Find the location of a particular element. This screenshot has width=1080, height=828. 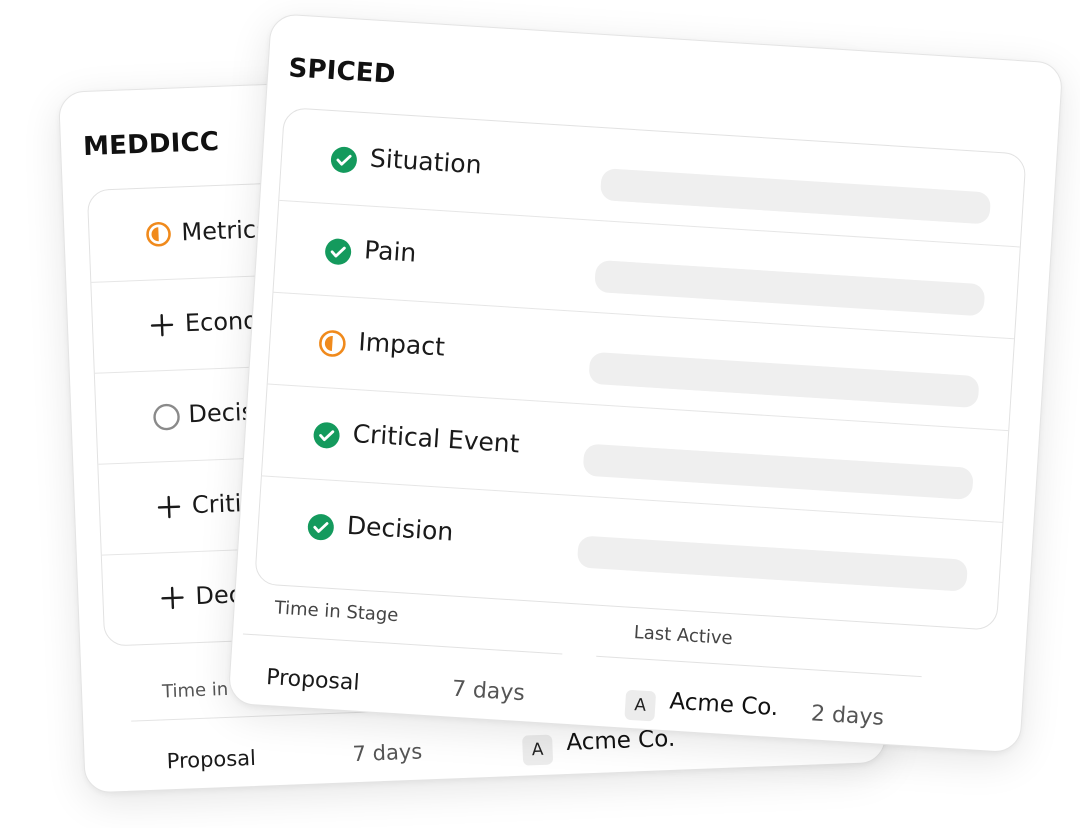

last-active-header: Last Active is located at coordinates (683, 636).